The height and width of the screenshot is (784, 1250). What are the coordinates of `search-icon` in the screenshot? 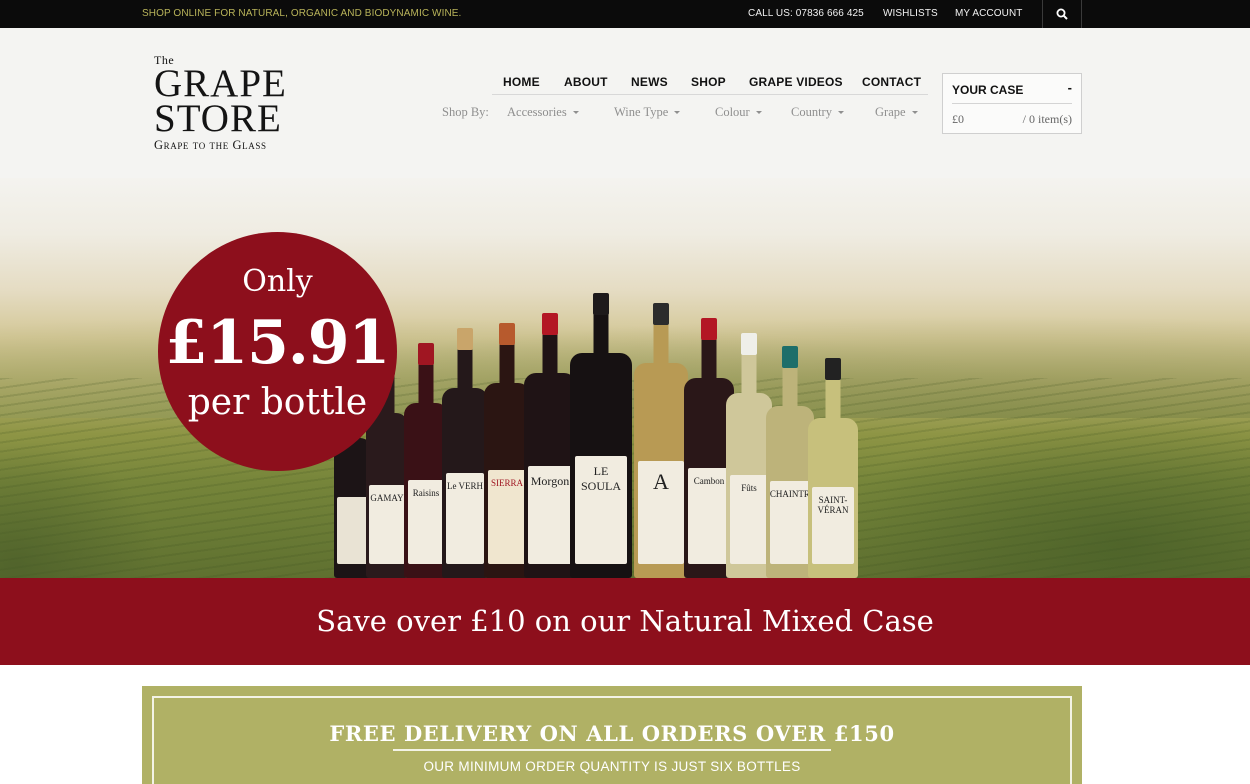 It's located at (1062, 14).